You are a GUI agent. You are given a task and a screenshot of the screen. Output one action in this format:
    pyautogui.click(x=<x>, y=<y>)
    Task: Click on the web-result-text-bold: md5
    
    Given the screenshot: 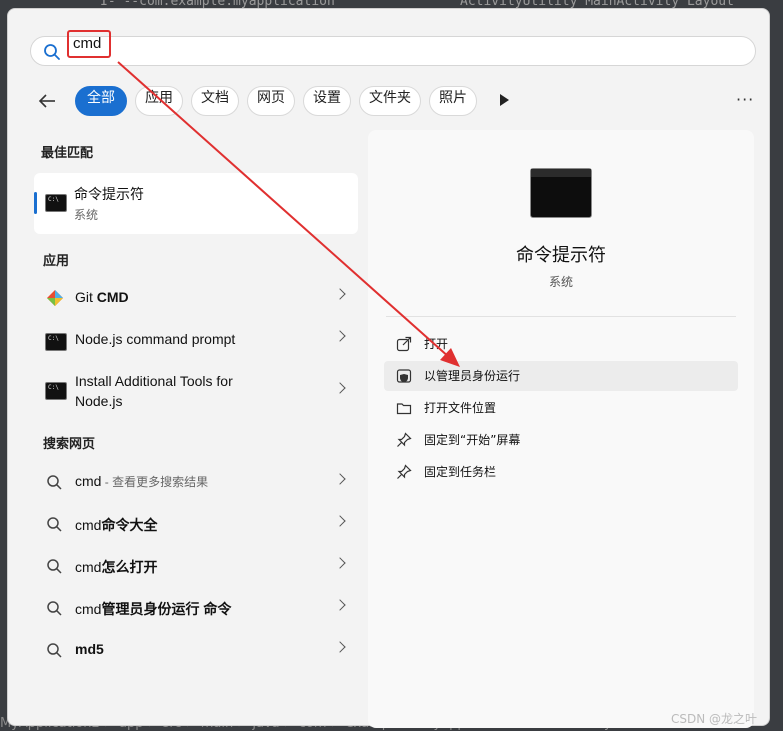 What is the action you would take?
    pyautogui.click(x=89, y=649)
    